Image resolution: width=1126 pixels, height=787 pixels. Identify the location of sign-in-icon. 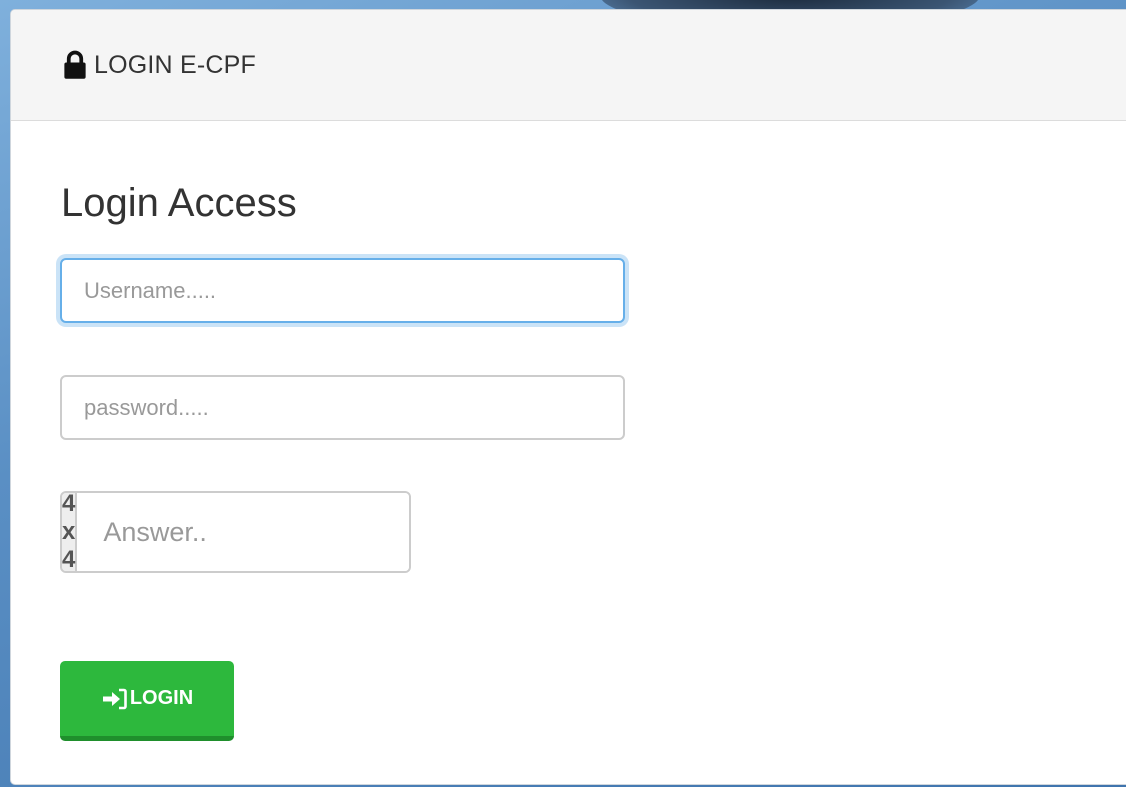
(114, 699).